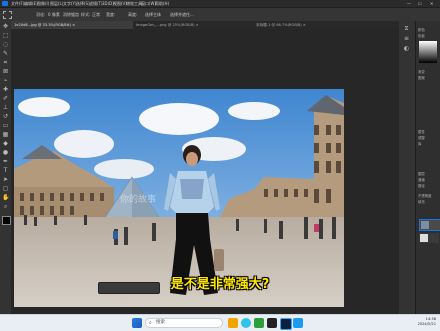 The width and height of the screenshot is (440, 331). What do you see at coordinates (5, 80) in the screenshot?
I see `eyedropper-tool-icon: ⌁` at bounding box center [5, 80].